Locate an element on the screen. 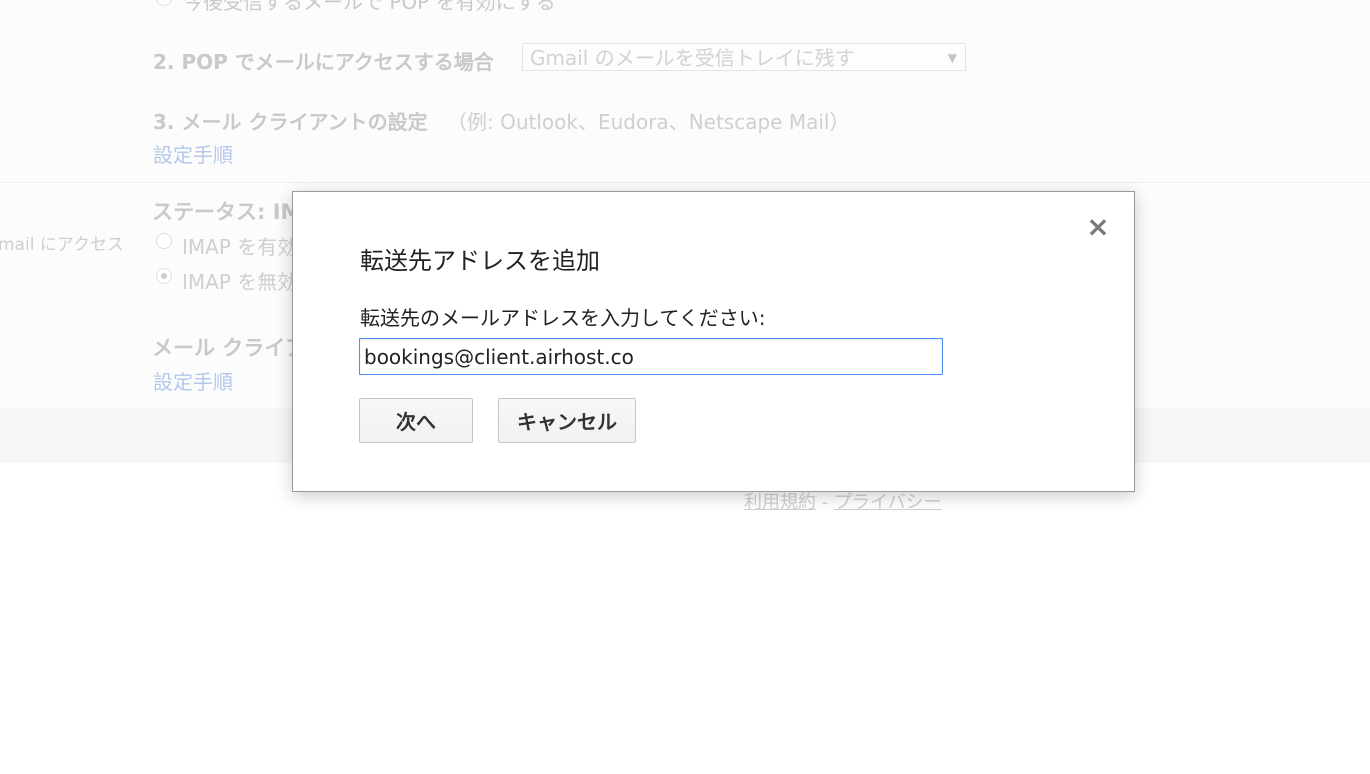 This screenshot has height=774, width=1370. next-button: 次へ is located at coordinates (416, 420).